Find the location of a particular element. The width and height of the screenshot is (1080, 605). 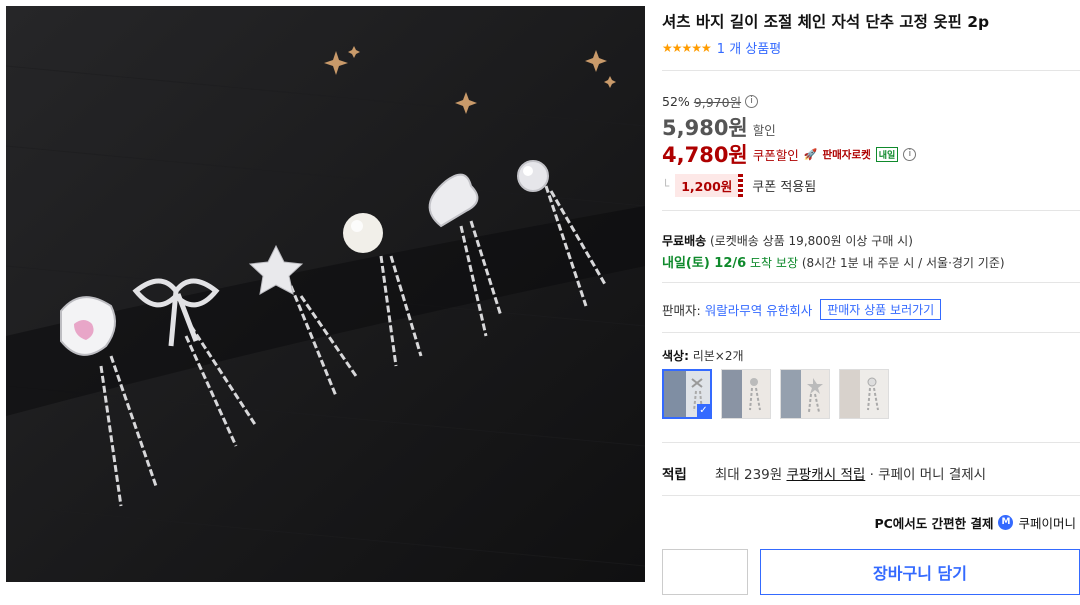

discount-row: 52% 9,970원 i is located at coordinates (710, 101).